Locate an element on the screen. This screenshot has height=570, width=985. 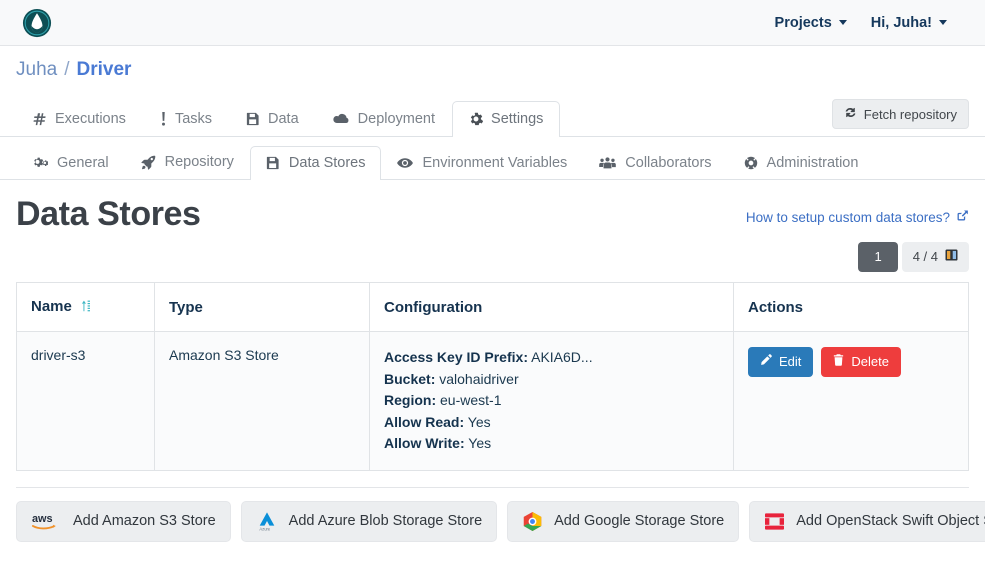
config-key: Bucket is located at coordinates (407, 378).